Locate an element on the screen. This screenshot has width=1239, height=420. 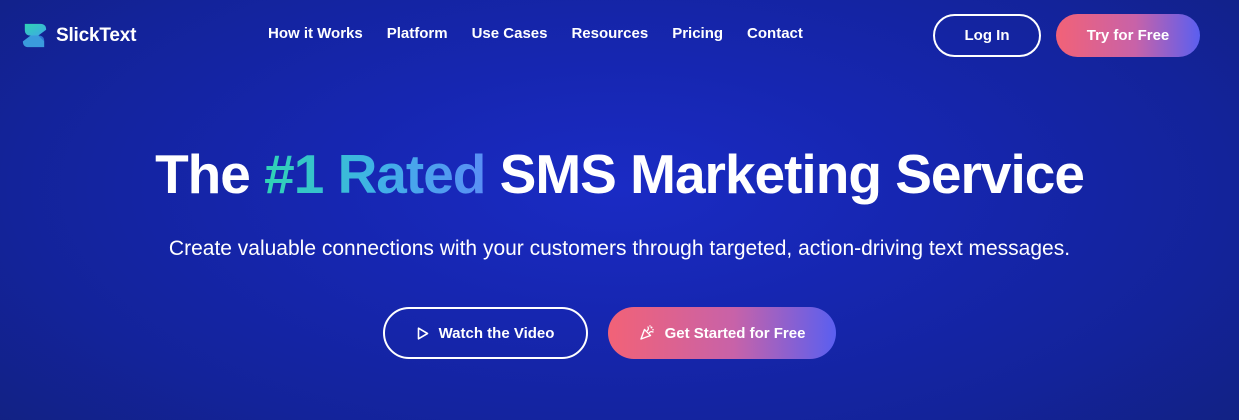
hero-title-suffix: SMS Marketing Service is located at coordinates (785, 174).